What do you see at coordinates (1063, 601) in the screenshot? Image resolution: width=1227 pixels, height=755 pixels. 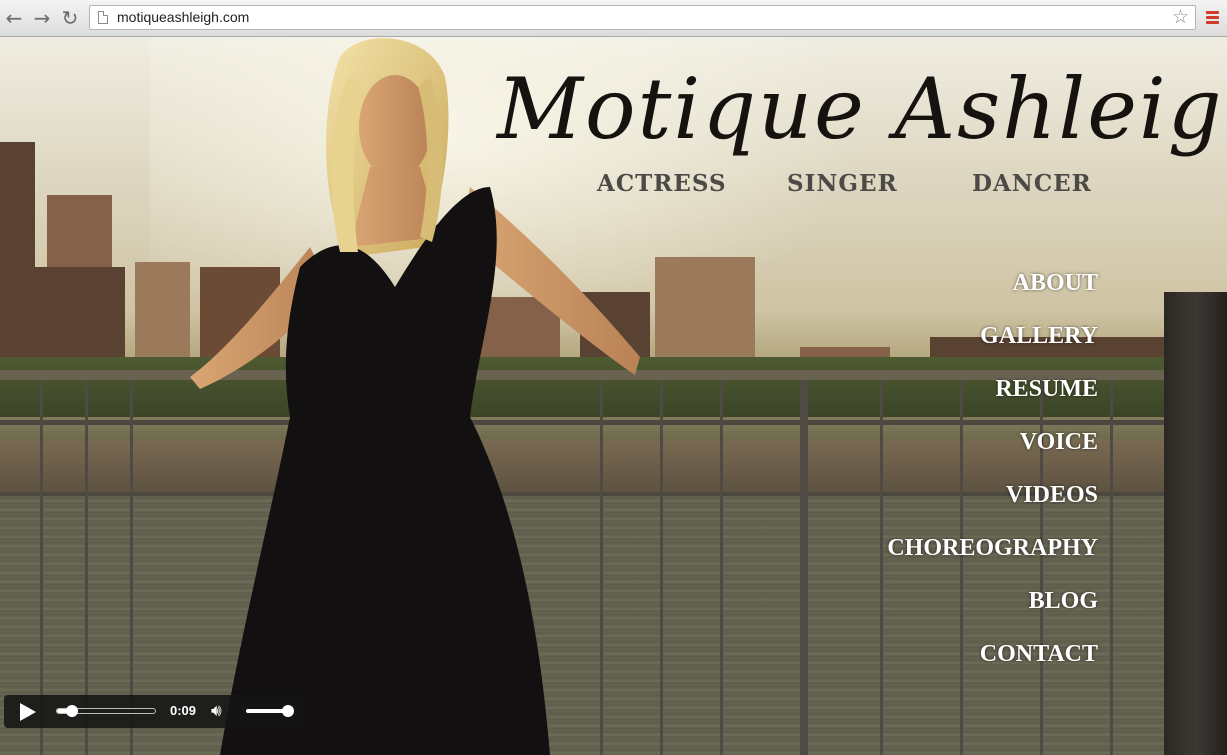 I see `nav-blog: BLOG` at bounding box center [1063, 601].